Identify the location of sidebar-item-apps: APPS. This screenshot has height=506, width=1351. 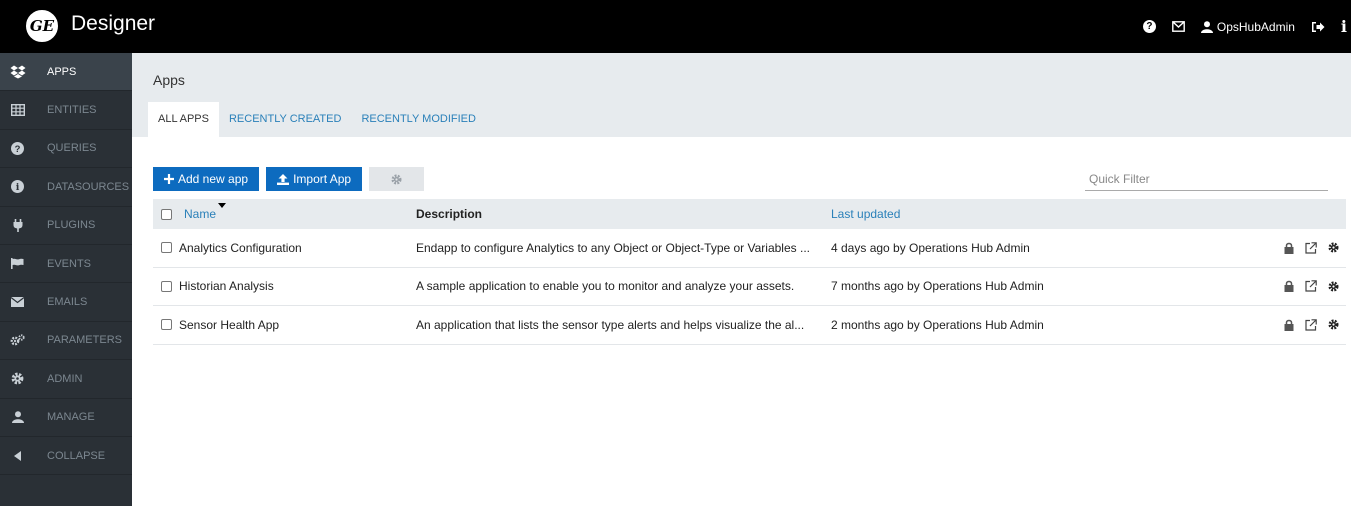
(66, 72).